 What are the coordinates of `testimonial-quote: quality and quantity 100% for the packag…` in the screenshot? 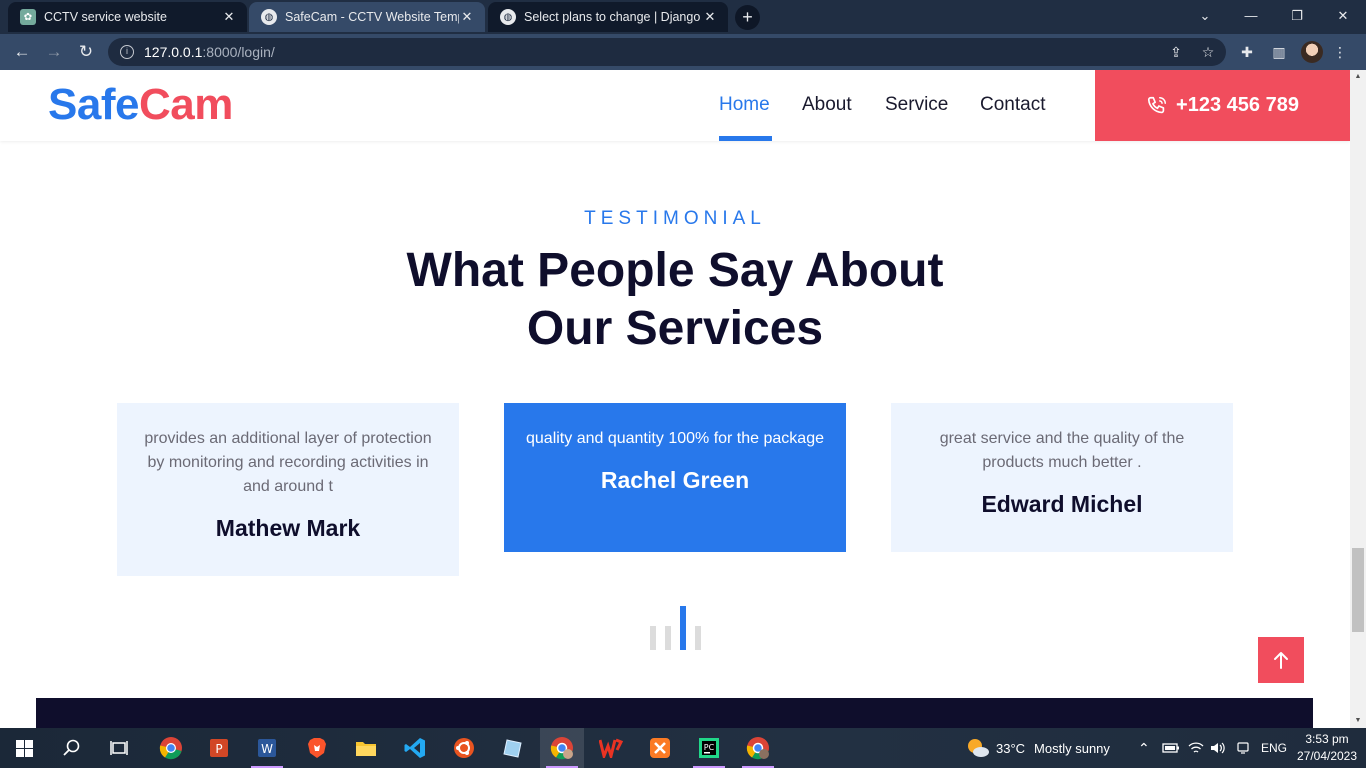 It's located at (675, 438).